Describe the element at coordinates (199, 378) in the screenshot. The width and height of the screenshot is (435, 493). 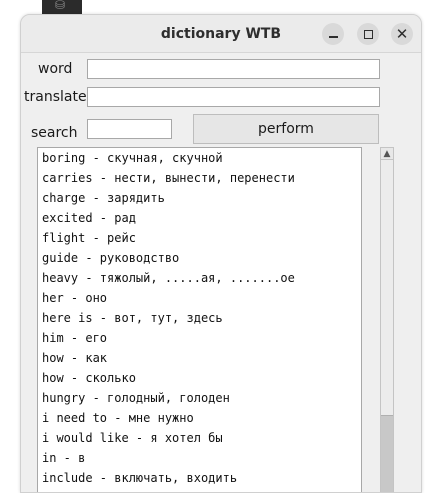
I see `list-item: how - сколько` at that location.